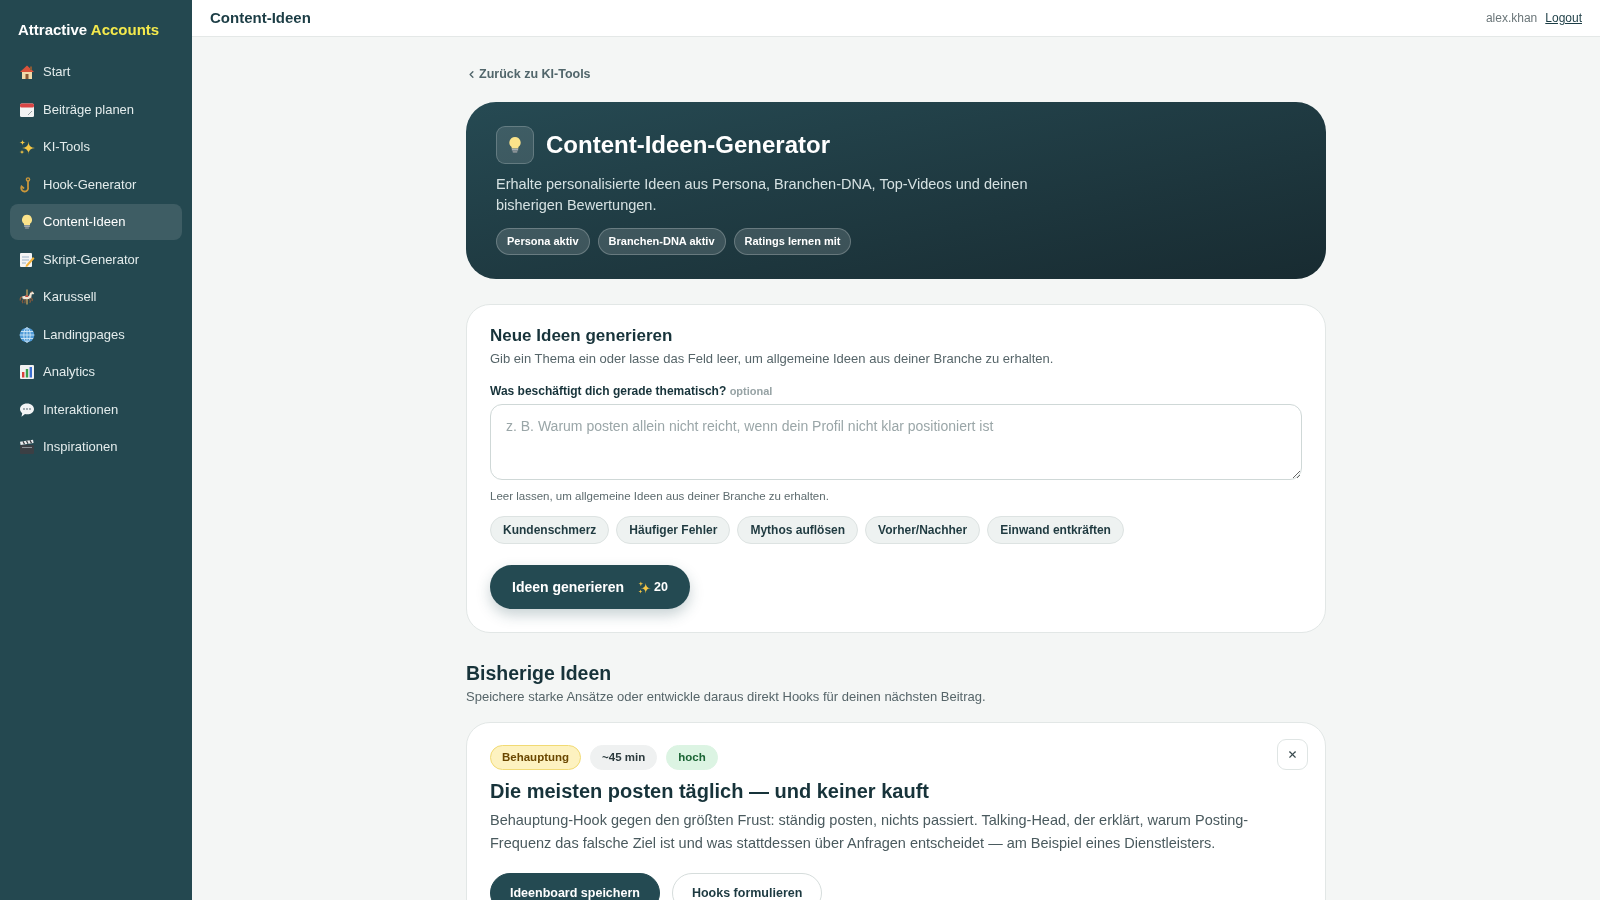 This screenshot has width=1600, height=900. I want to click on bar-chart-icon, so click(27, 372).